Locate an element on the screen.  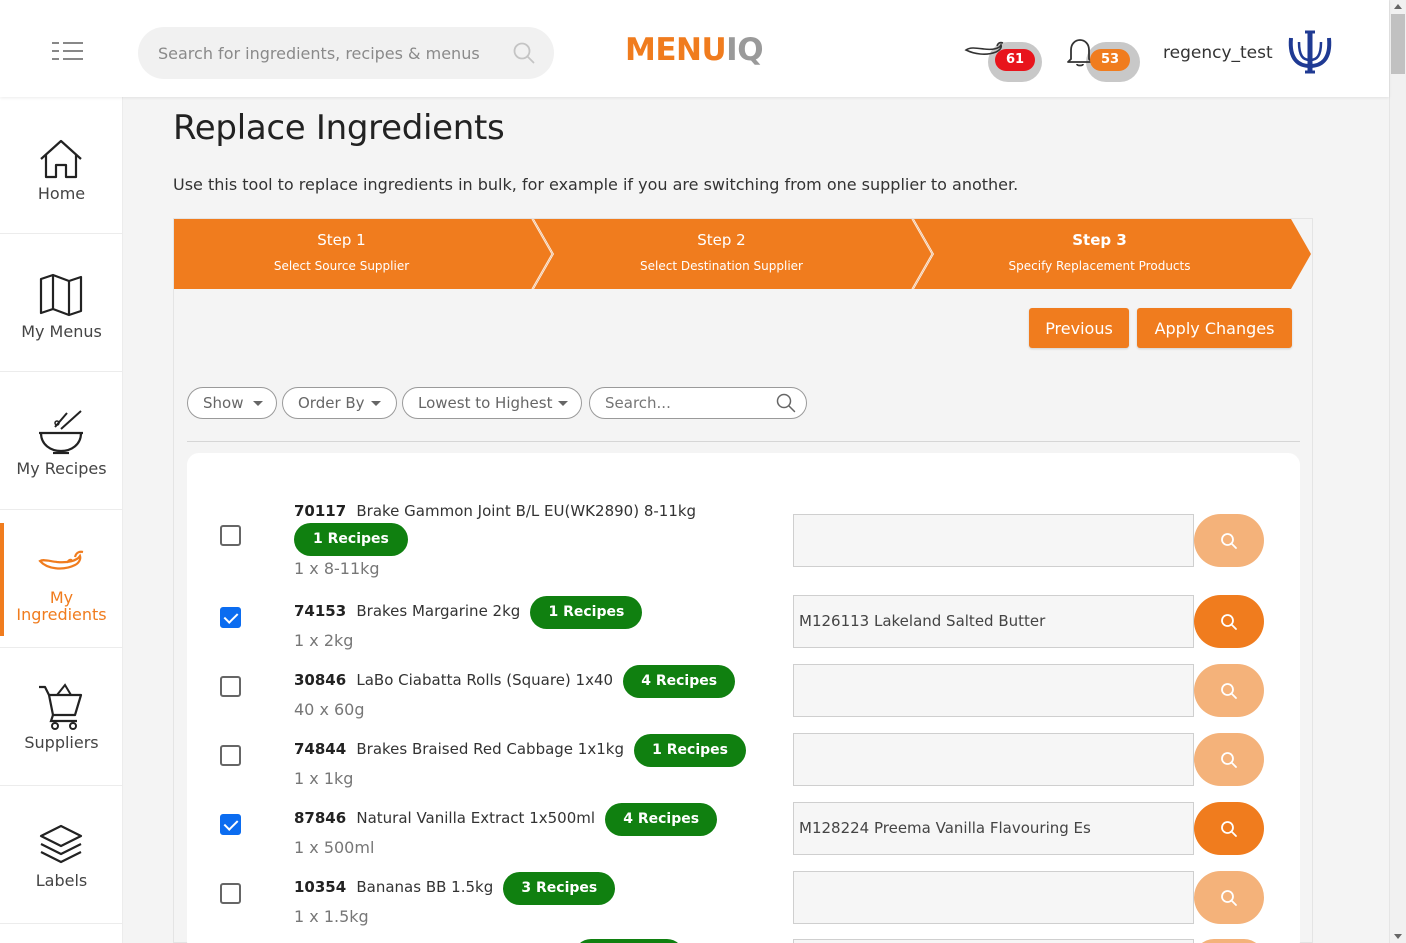
step-3: Step 3 Specify Replacement Products is located at coordinates (1099, 254).